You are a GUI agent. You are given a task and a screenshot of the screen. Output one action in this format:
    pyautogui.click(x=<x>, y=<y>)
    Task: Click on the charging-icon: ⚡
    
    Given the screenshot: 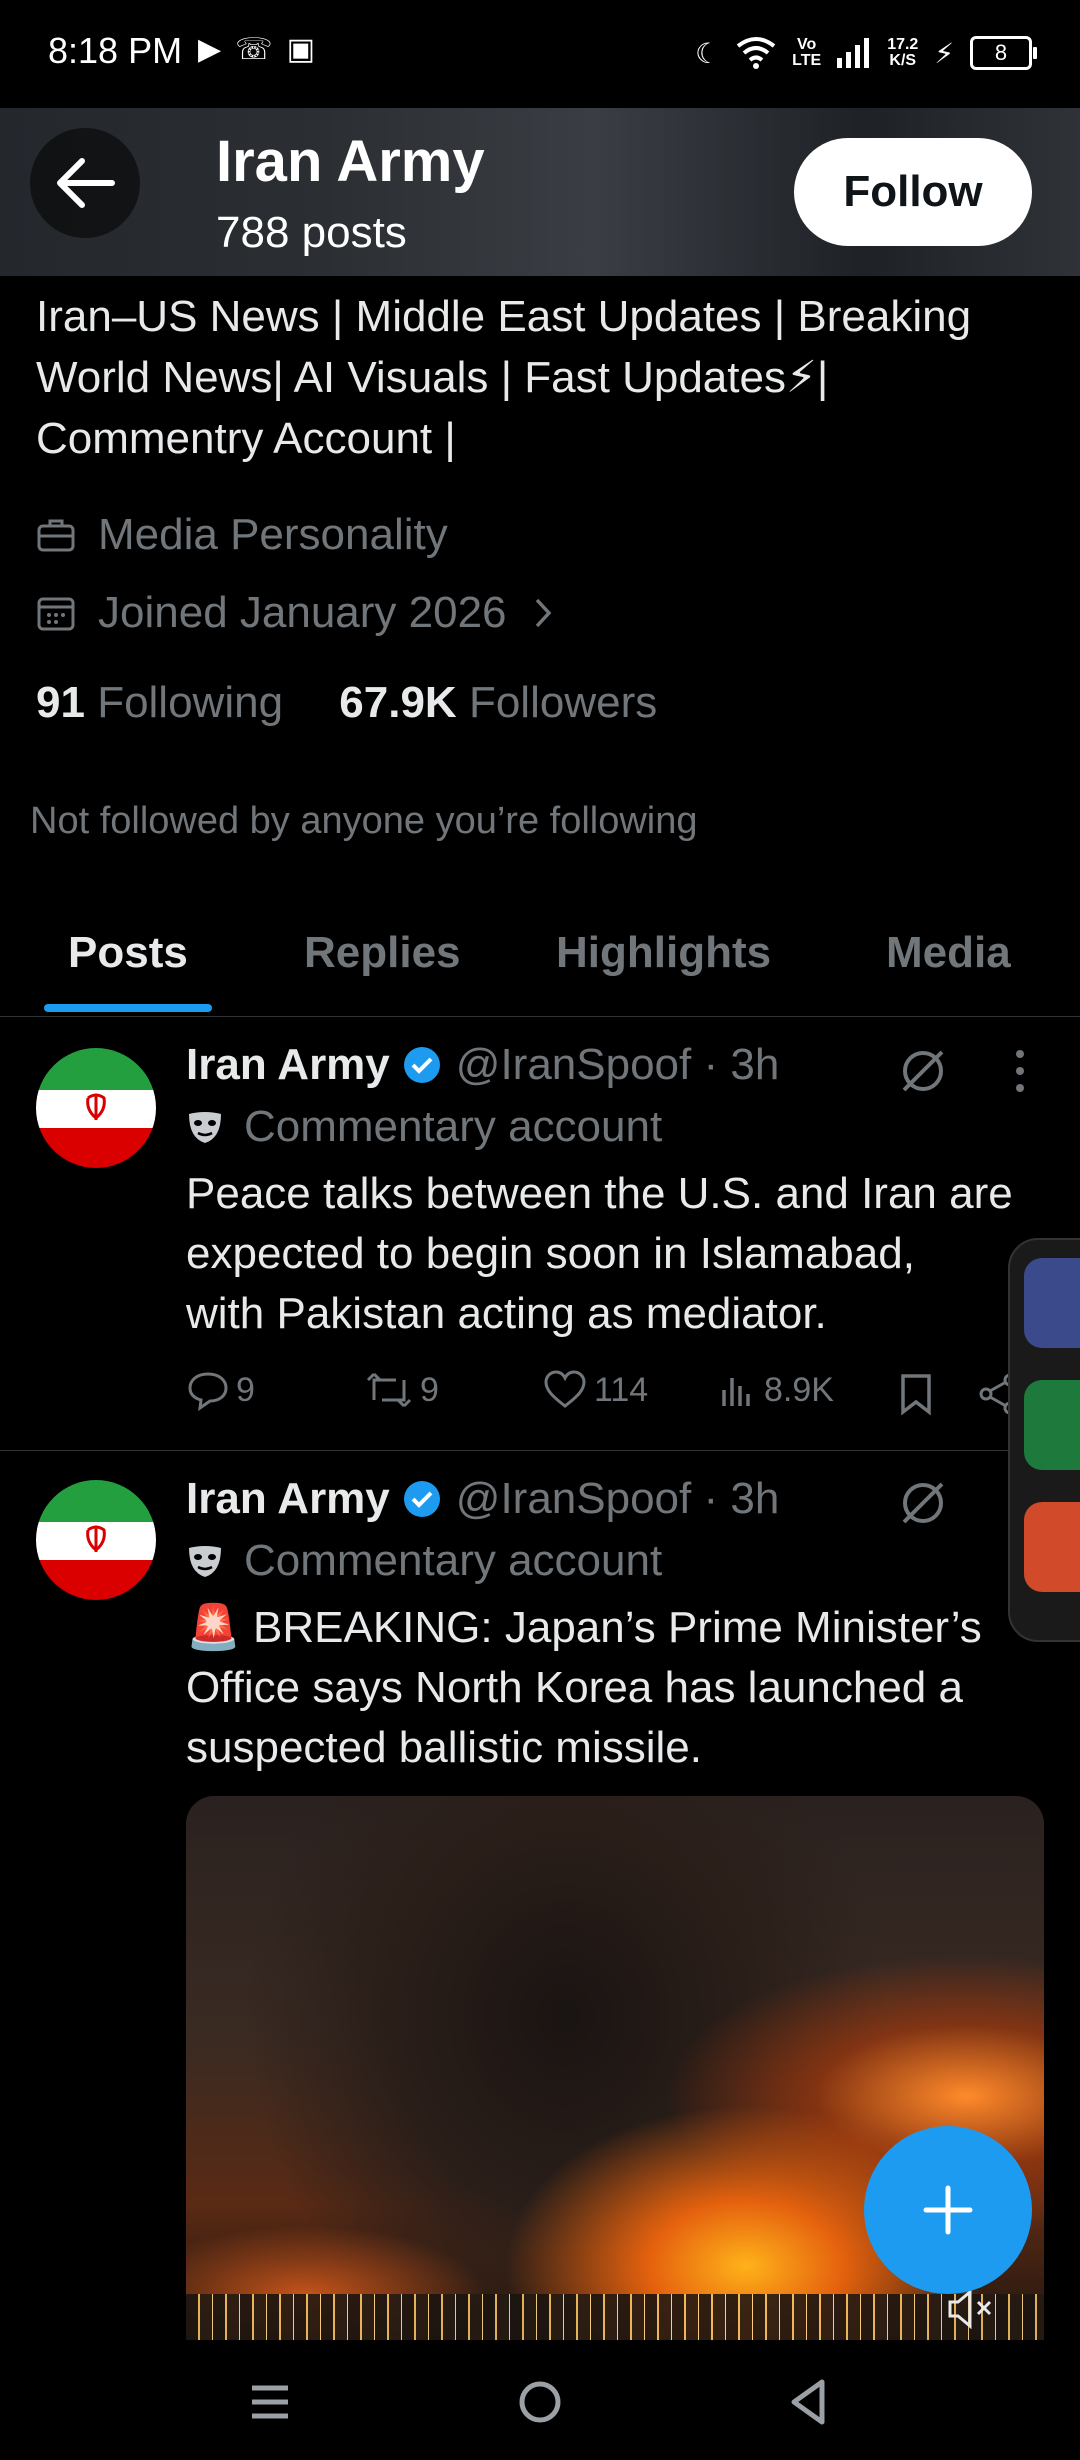 What is the action you would take?
    pyautogui.click(x=944, y=53)
    